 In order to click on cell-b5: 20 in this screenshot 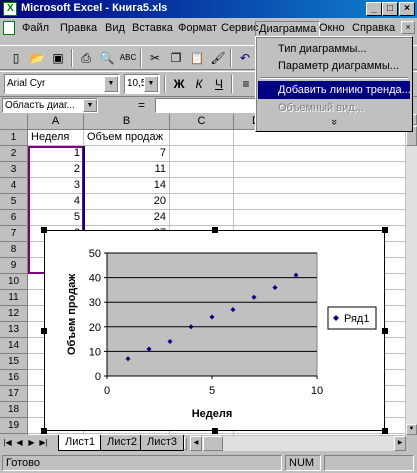, I will do `click(127, 202)`.